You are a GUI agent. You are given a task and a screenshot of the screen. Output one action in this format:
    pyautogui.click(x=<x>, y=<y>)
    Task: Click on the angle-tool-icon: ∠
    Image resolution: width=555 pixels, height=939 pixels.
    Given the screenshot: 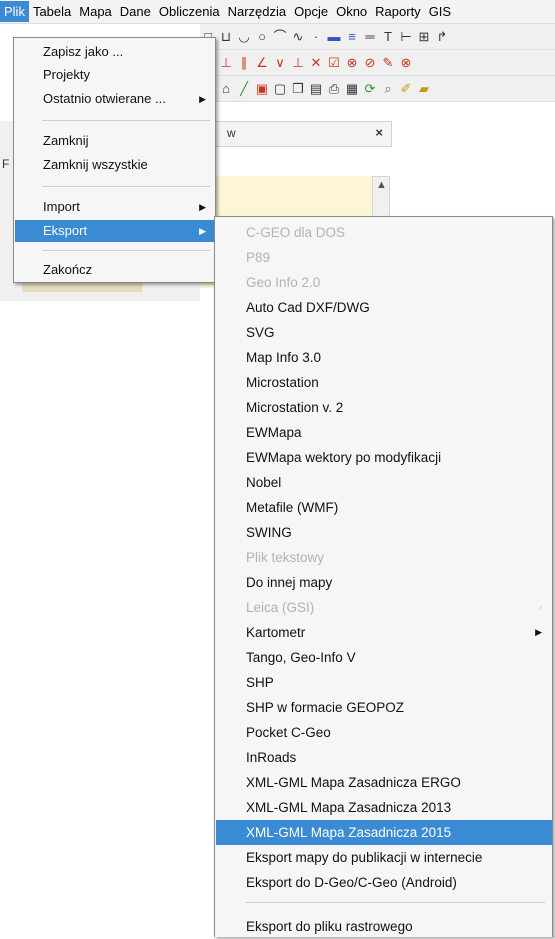 What is the action you would take?
    pyautogui.click(x=262, y=63)
    